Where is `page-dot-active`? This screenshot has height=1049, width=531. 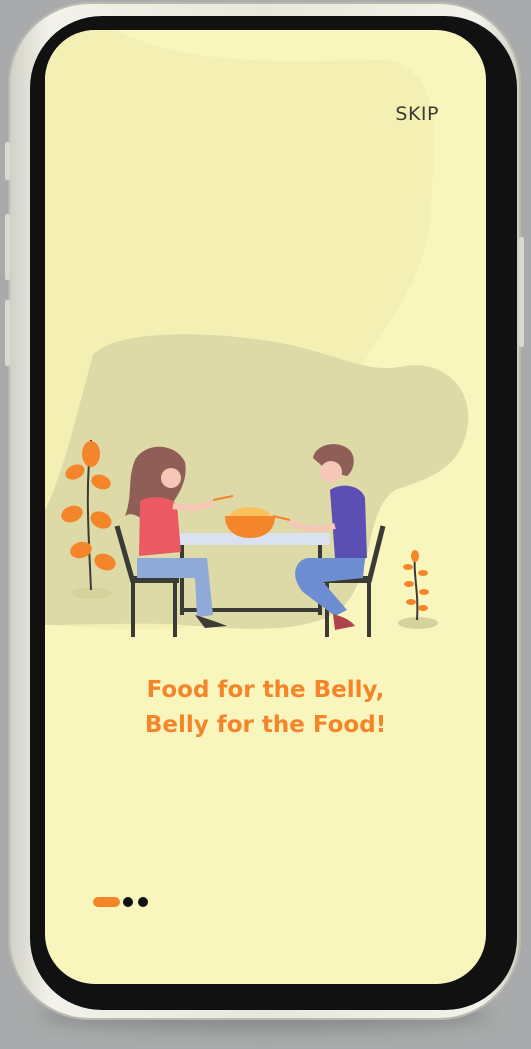
page-dot-active is located at coordinates (106, 902).